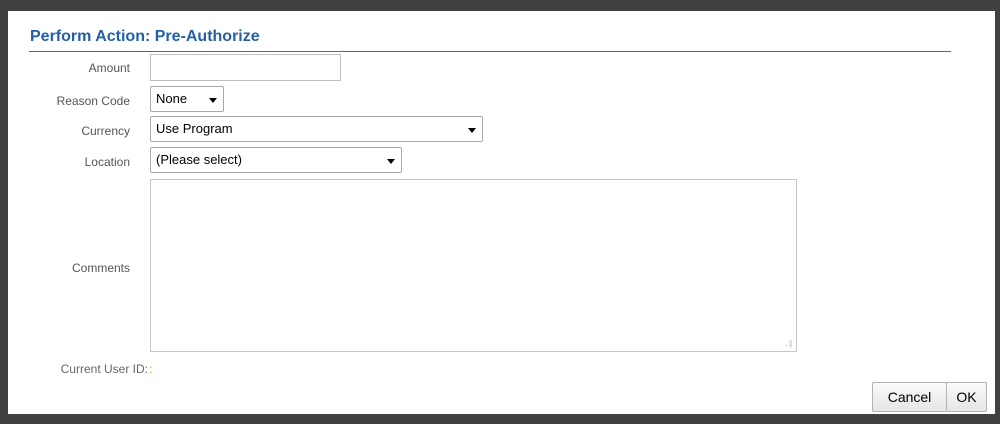 The image size is (1000, 424). What do you see at coordinates (316, 129) in the screenshot?
I see `currency-select: Use Program` at bounding box center [316, 129].